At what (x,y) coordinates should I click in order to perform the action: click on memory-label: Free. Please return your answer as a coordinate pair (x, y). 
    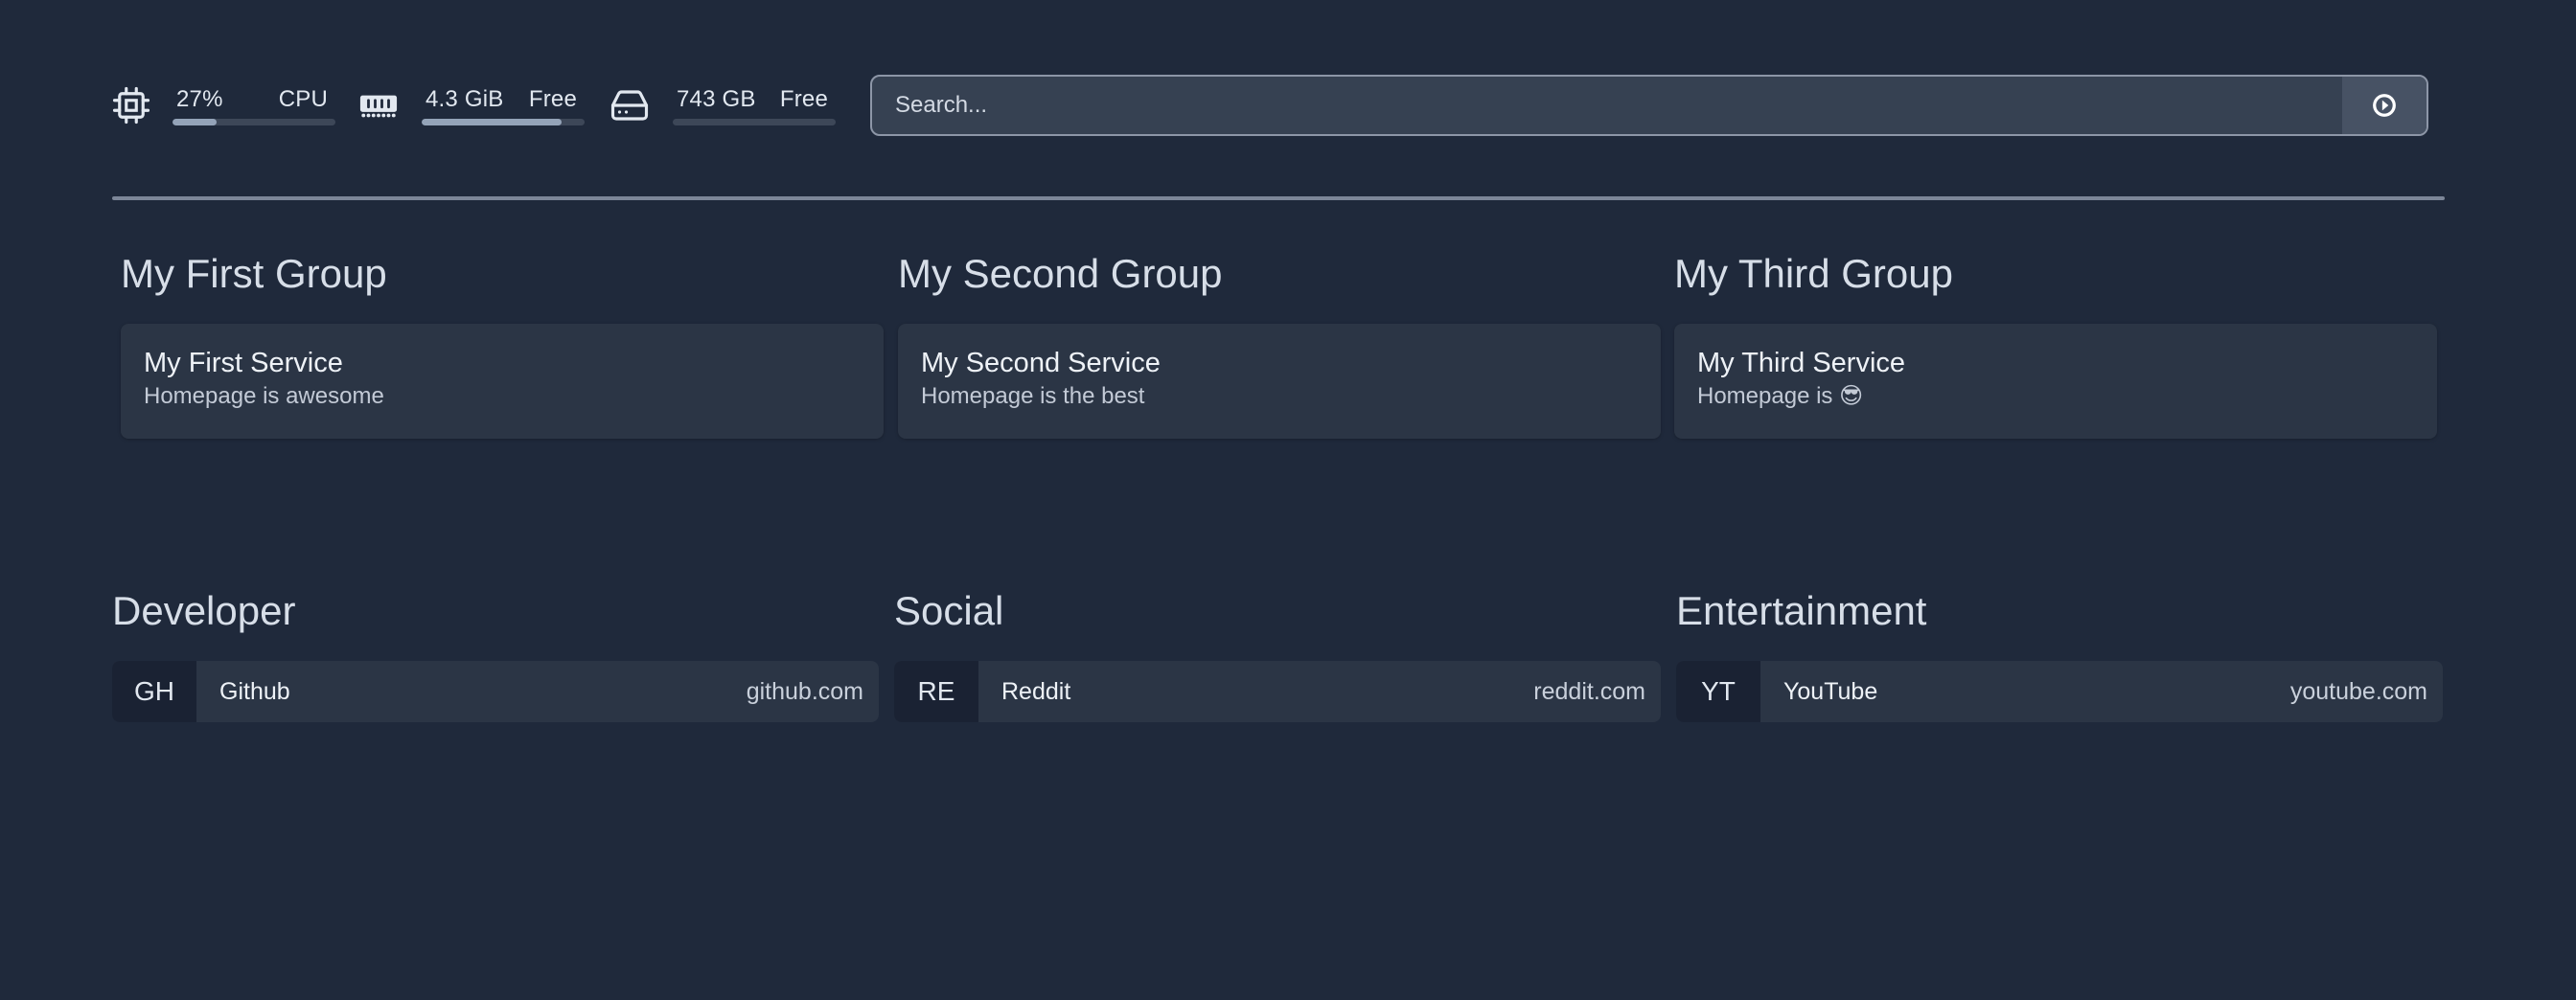
    Looking at the image, I should click on (552, 99).